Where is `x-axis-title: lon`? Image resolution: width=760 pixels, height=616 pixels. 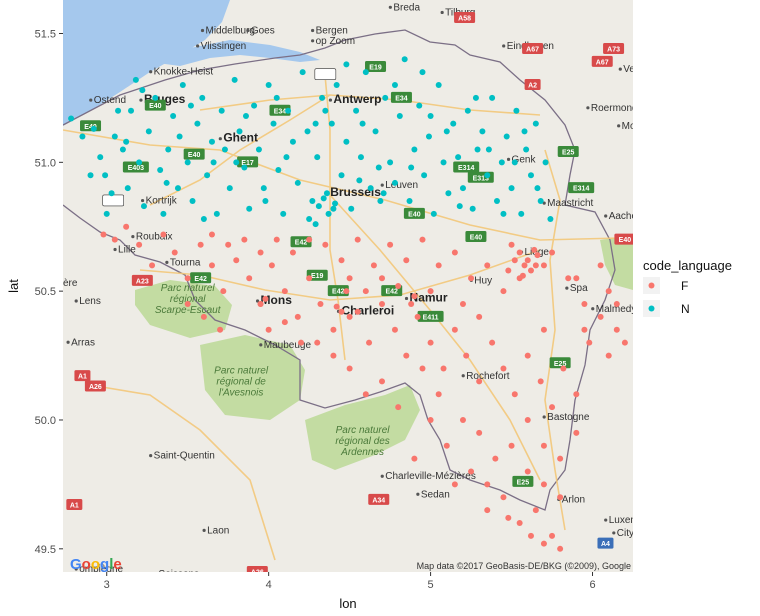 x-axis-title: lon is located at coordinates (347, 603).